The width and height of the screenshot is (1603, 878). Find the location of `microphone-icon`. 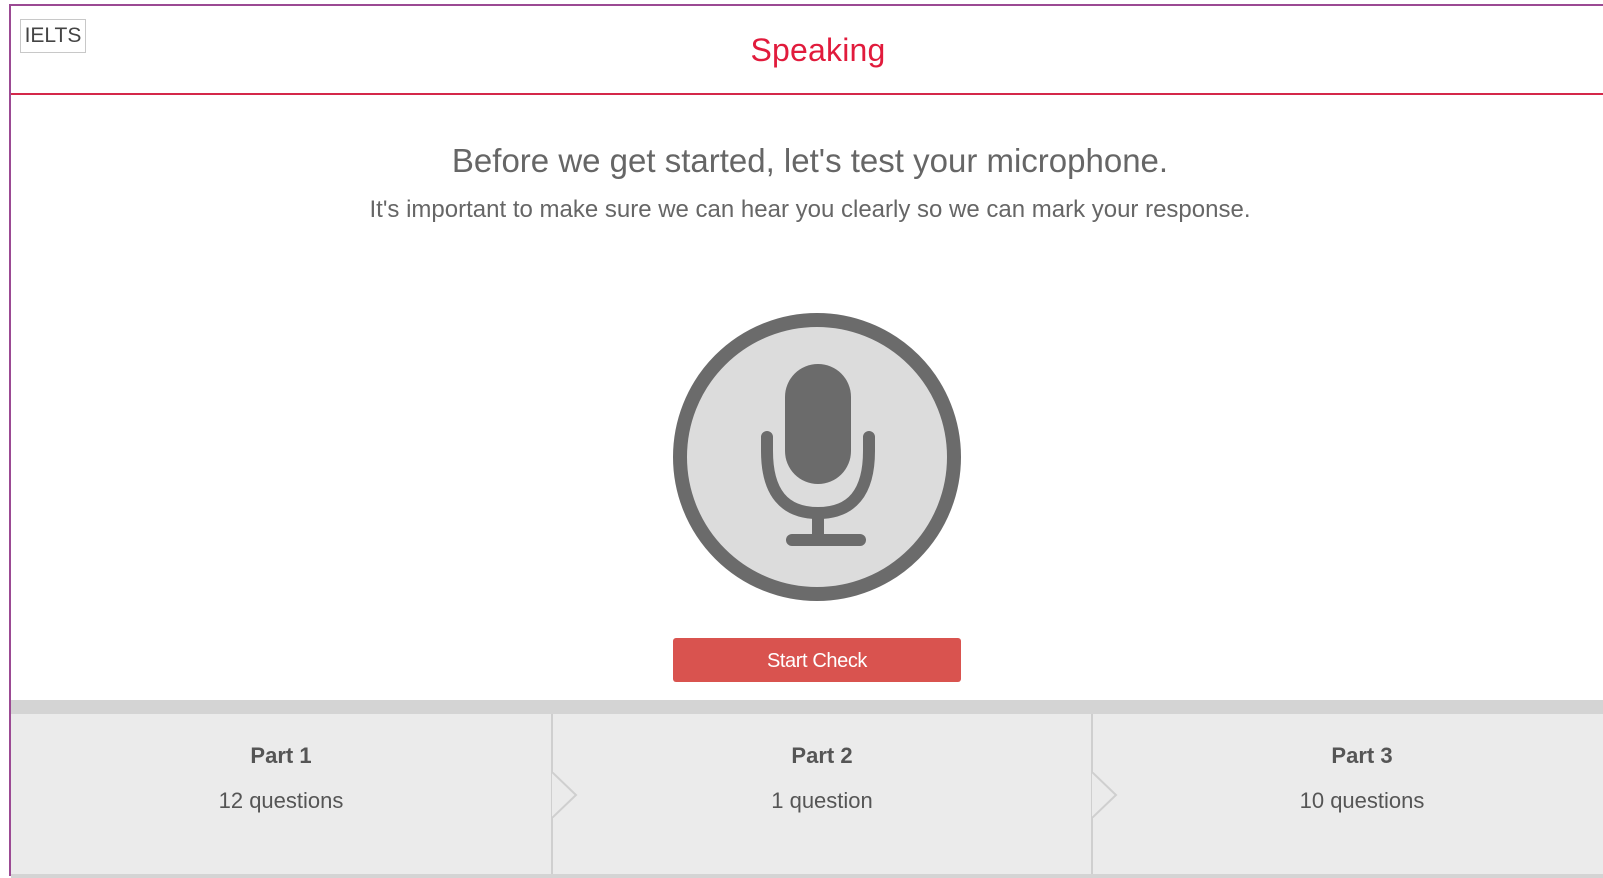

microphone-icon is located at coordinates (818, 455).